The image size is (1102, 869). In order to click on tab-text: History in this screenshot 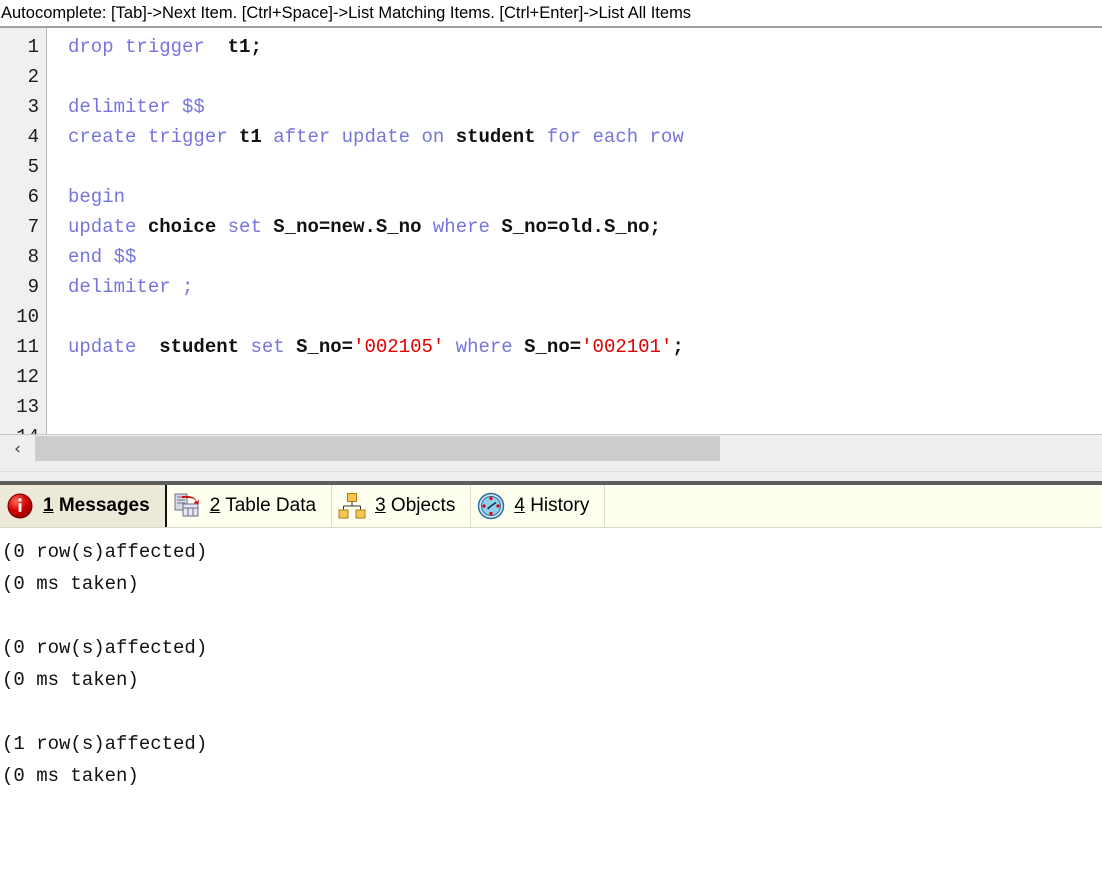, I will do `click(560, 505)`.